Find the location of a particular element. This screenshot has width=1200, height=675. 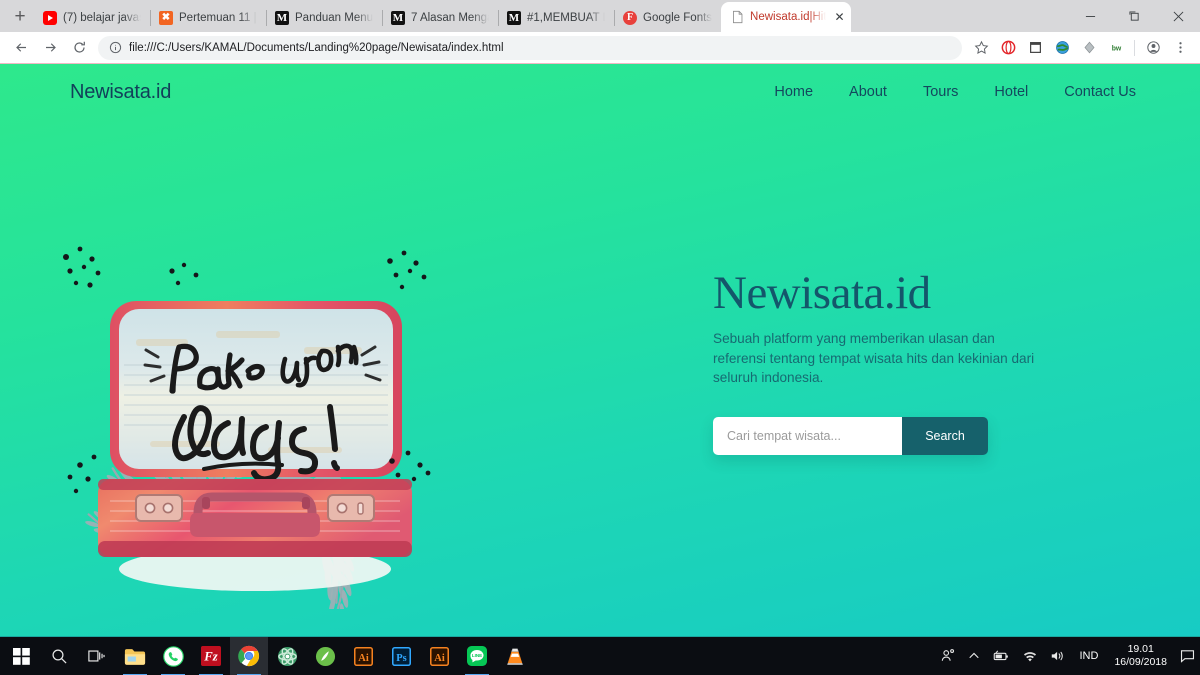

browser-tab: F Google Fonts is located at coordinates (667, 18).